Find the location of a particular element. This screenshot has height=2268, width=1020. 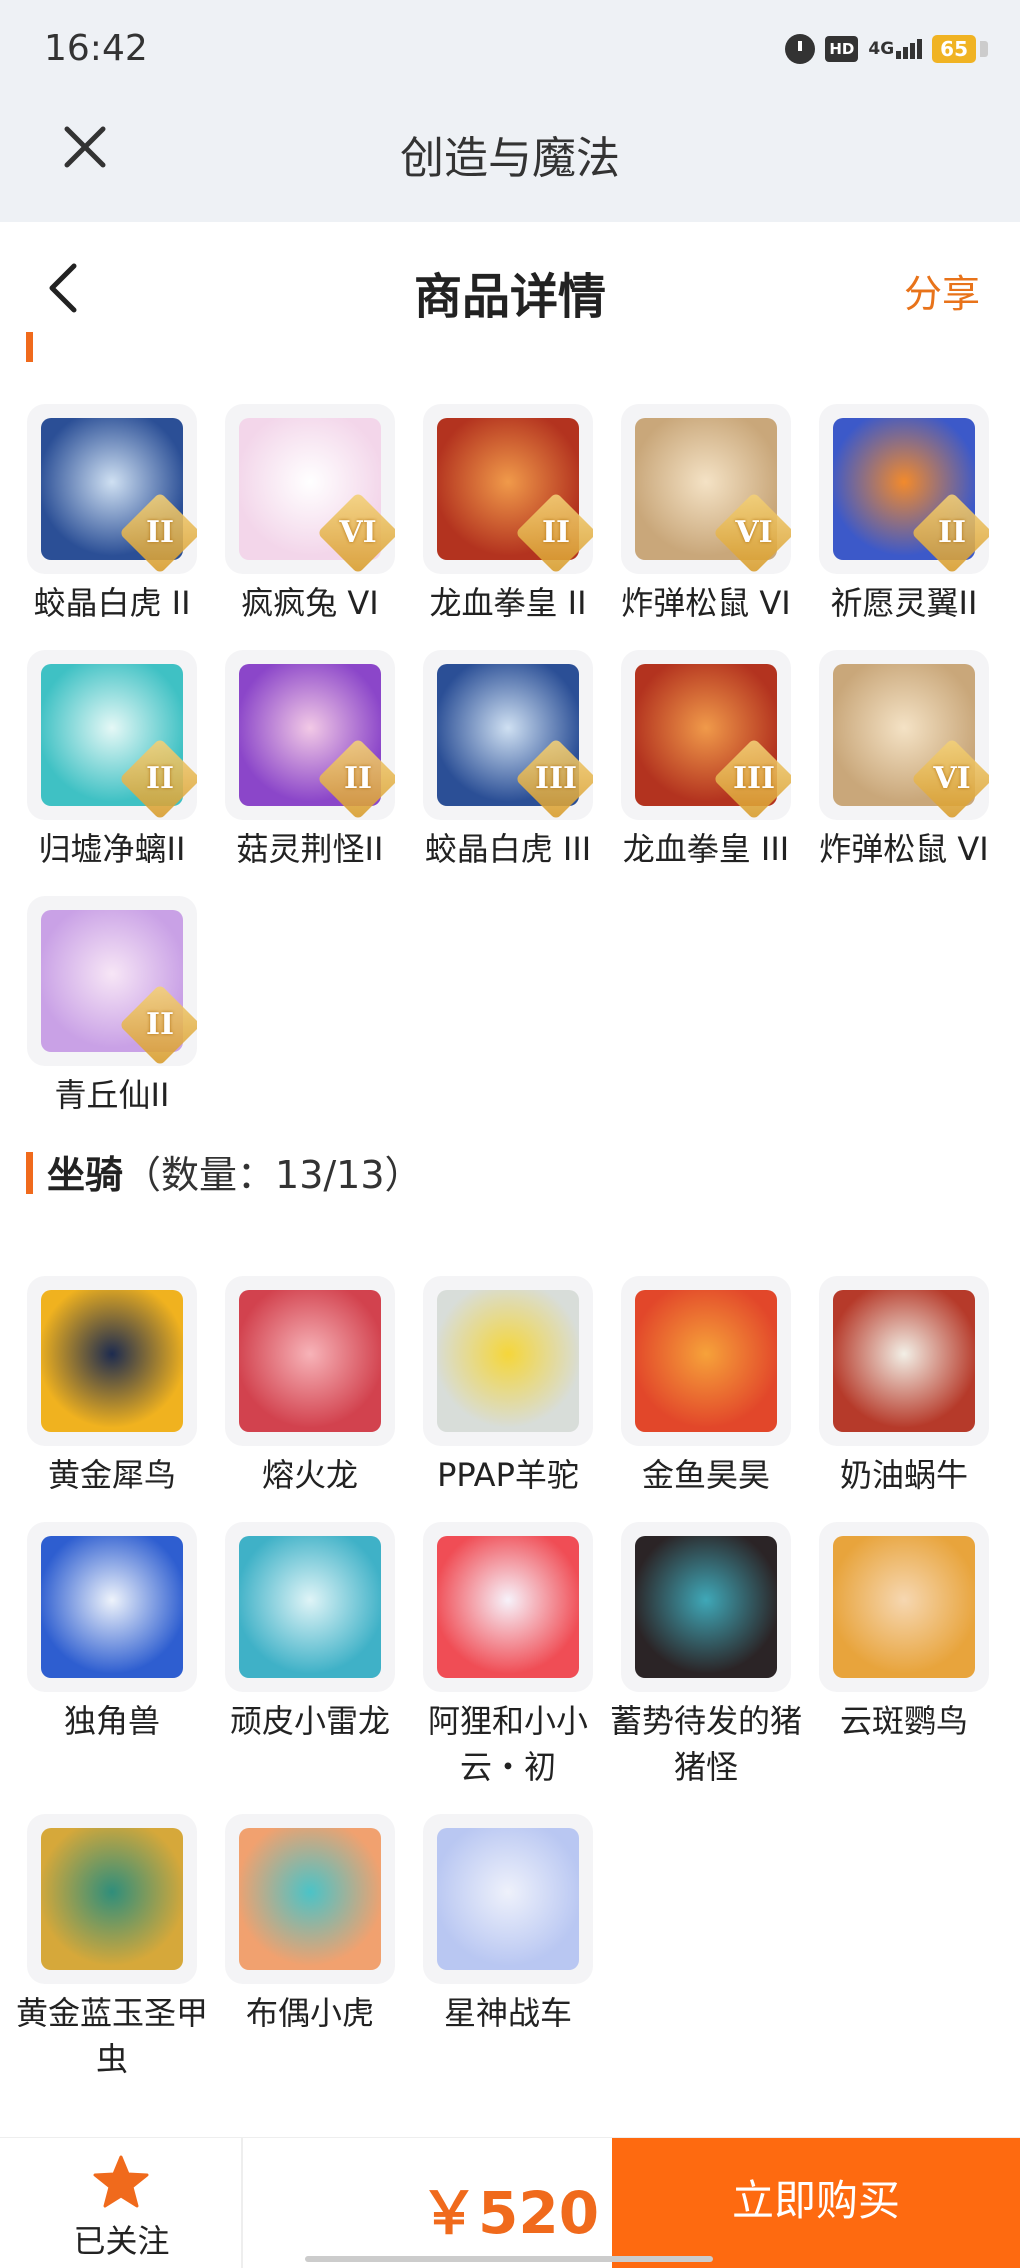

follow-label: 已关注 is located at coordinates (121, 2241).